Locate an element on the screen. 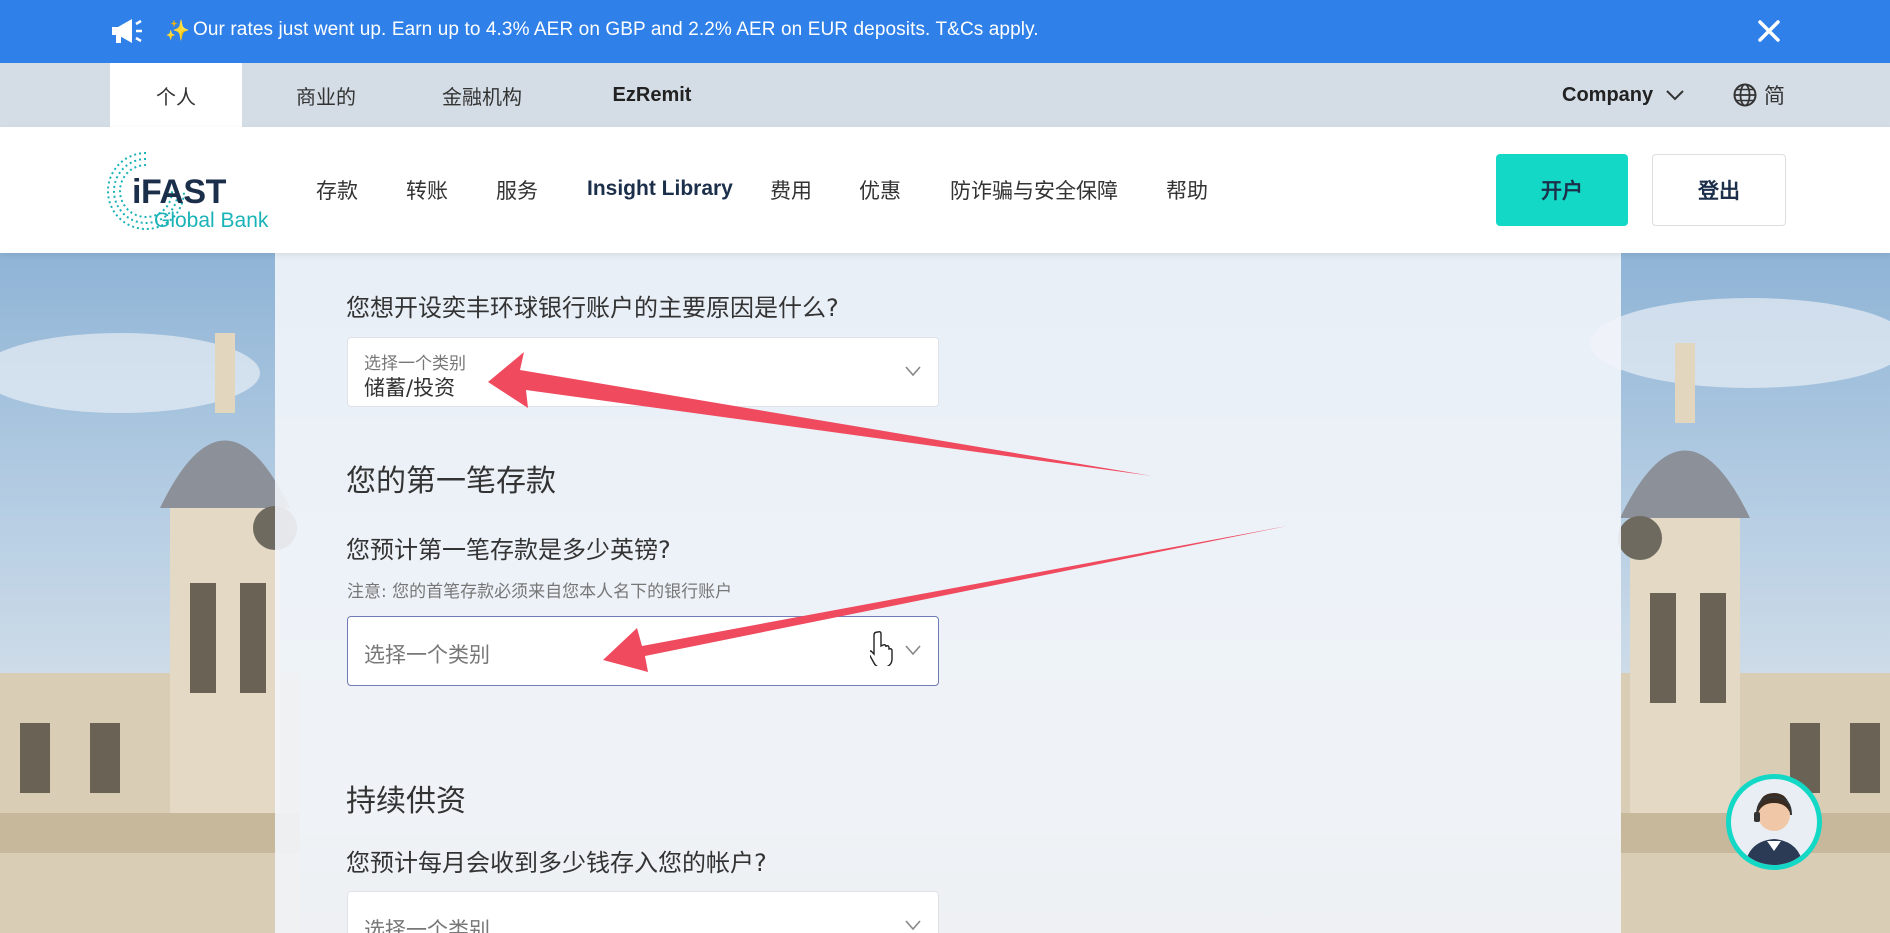  company-dropdown: Company is located at coordinates (1623, 95).